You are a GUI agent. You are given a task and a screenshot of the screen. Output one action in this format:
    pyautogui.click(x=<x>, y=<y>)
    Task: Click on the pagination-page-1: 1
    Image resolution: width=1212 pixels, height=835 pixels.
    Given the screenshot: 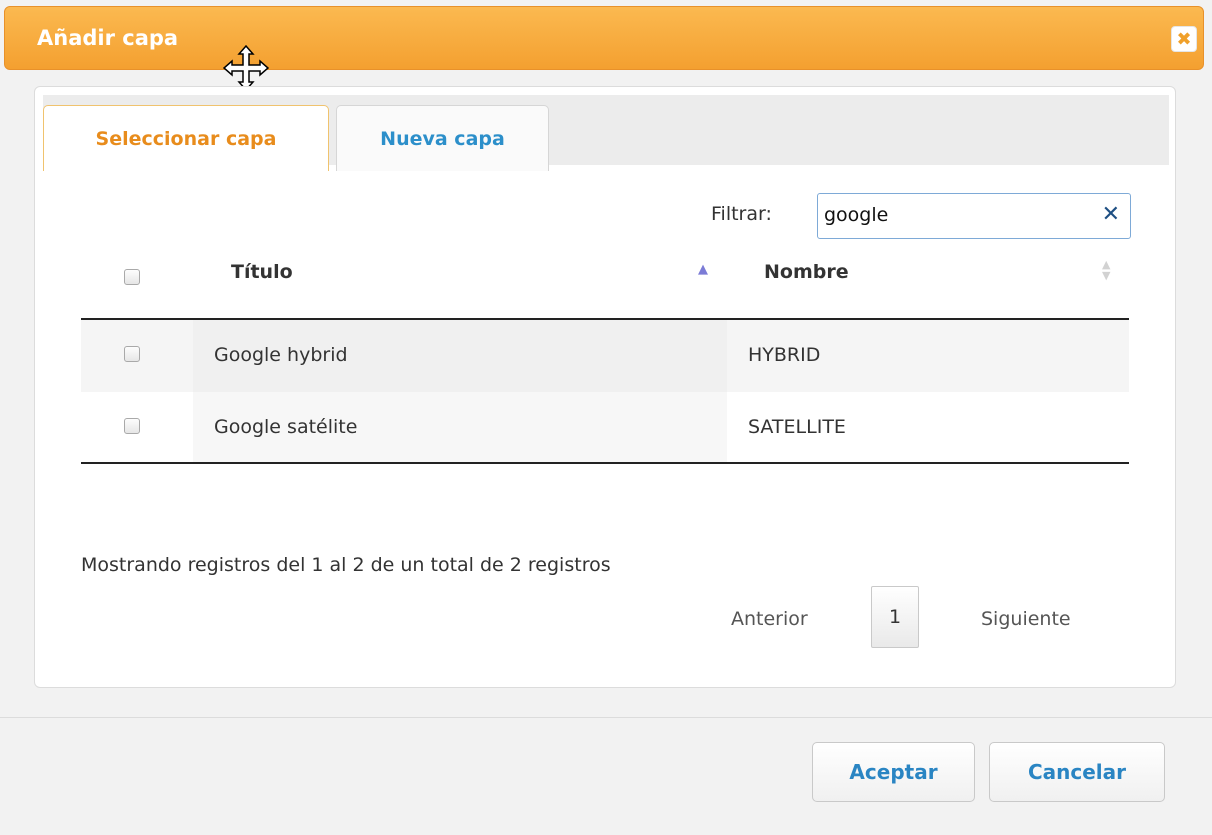 What is the action you would take?
    pyautogui.click(x=895, y=617)
    